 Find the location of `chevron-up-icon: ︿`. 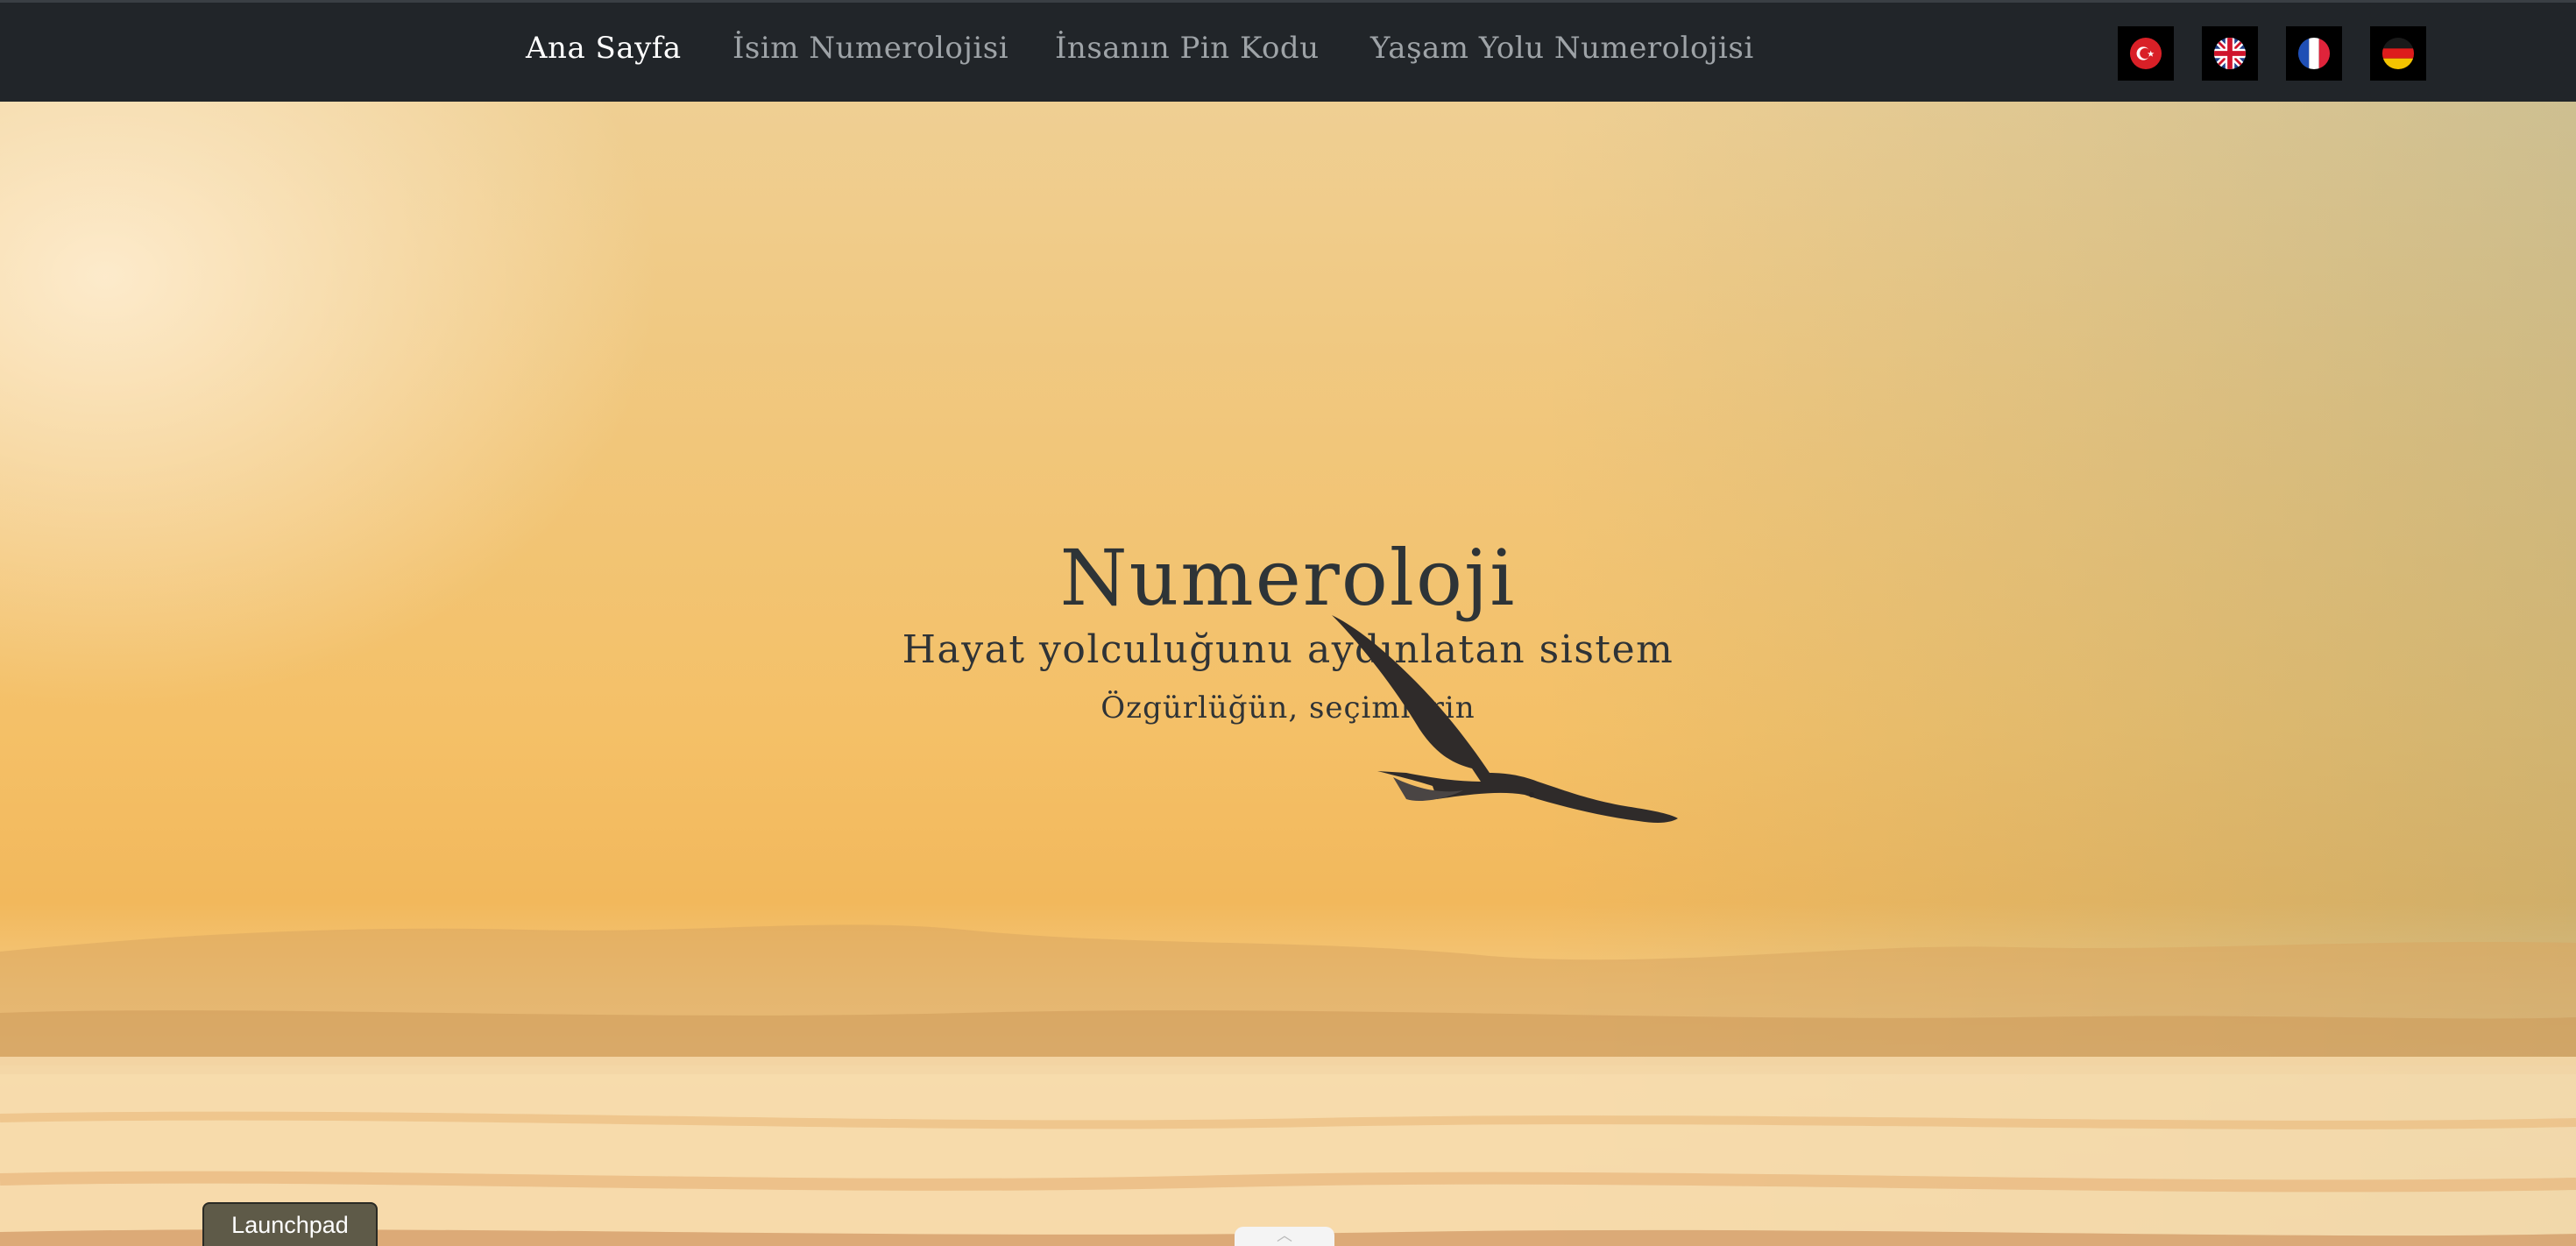

chevron-up-icon: ︿ is located at coordinates (1284, 1236).